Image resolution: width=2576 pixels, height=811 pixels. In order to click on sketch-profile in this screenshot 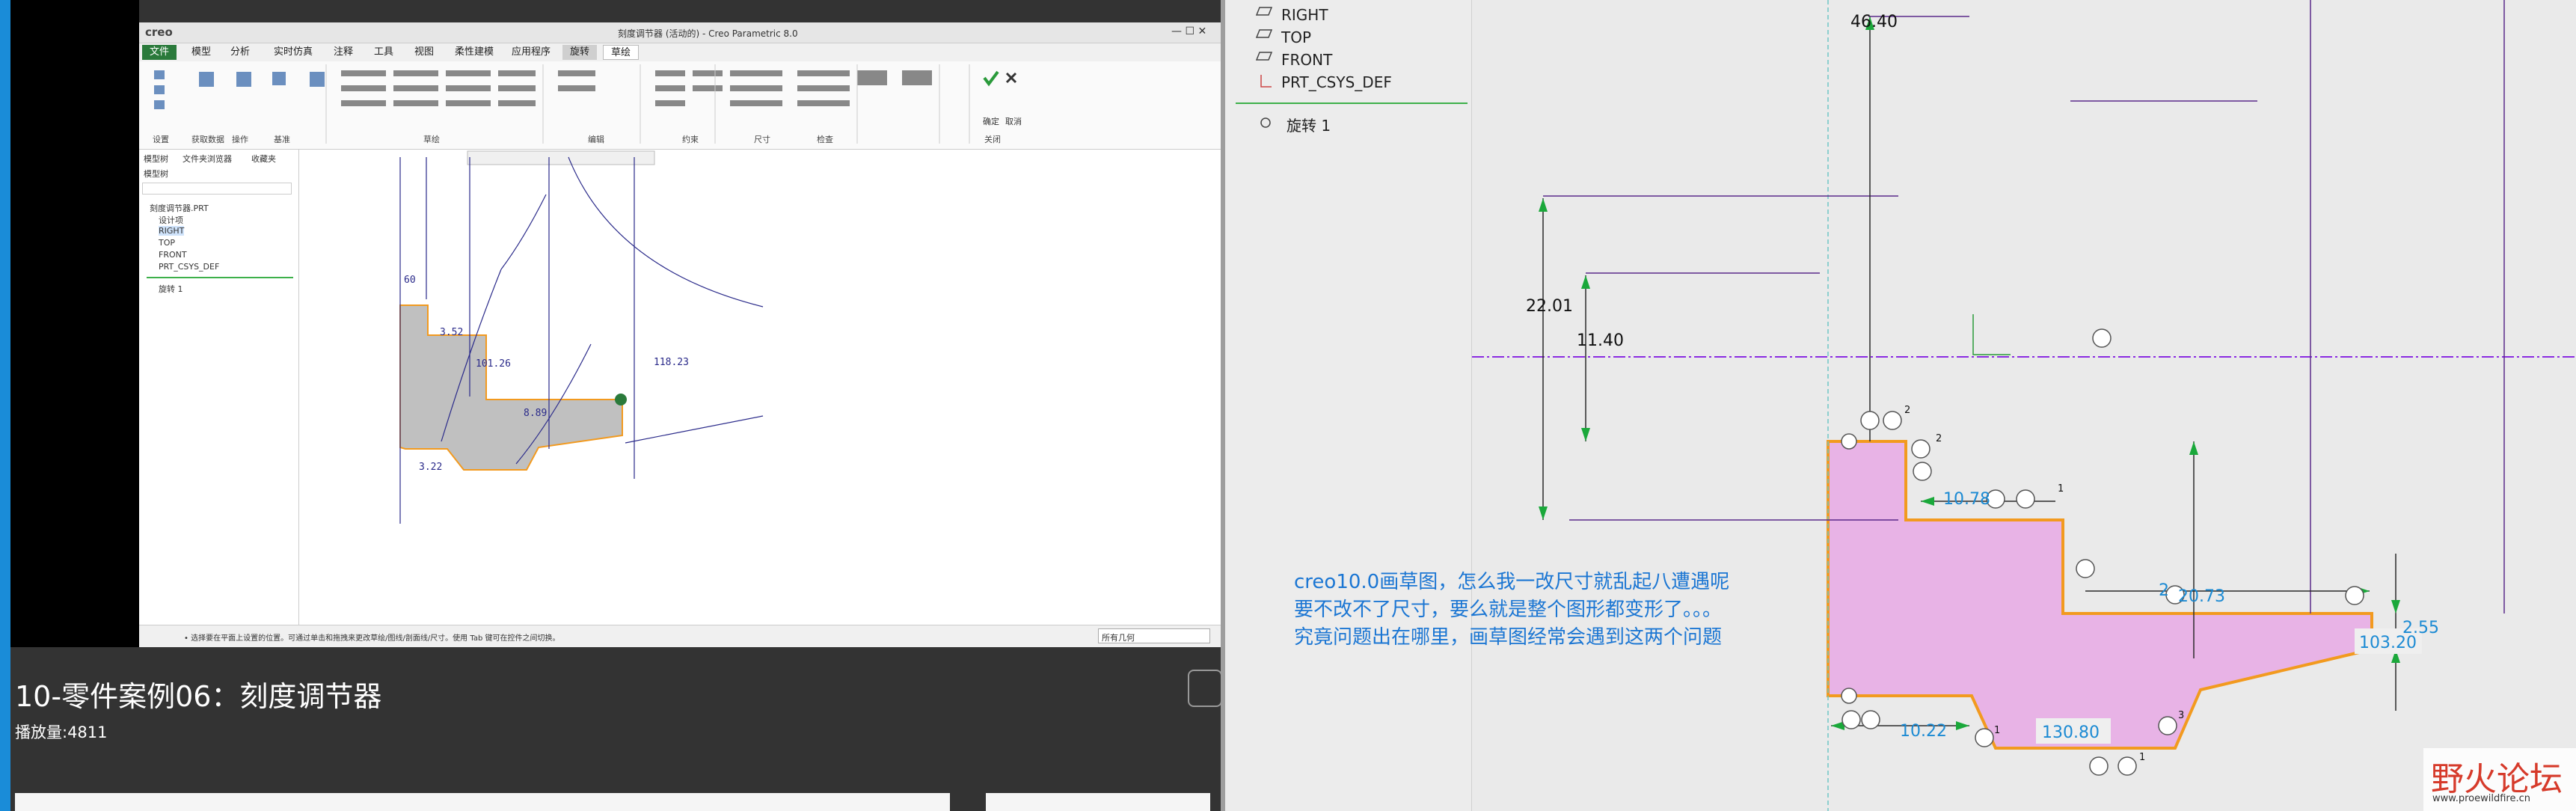, I will do `click(2100, 595)`.